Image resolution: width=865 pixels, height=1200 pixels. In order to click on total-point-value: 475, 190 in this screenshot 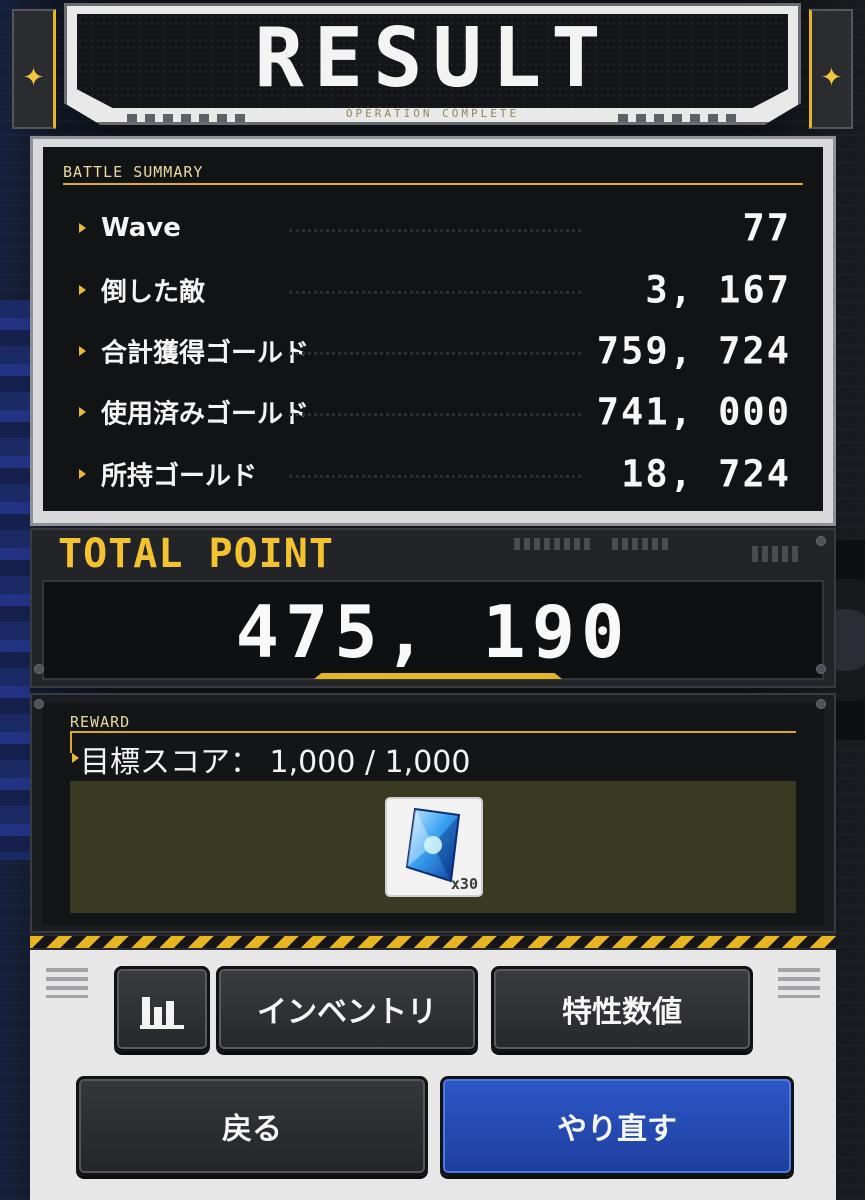, I will do `click(433, 632)`.